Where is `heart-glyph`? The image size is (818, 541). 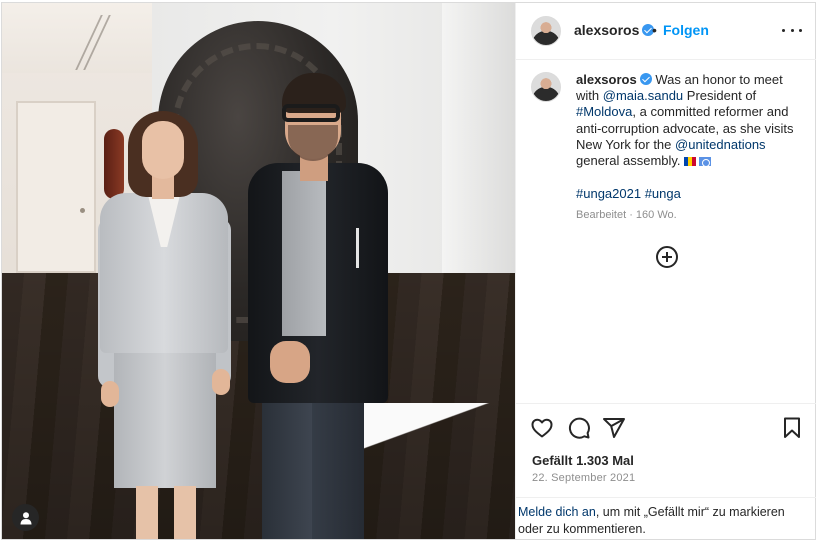
heart-glyph is located at coordinates (542, 428).